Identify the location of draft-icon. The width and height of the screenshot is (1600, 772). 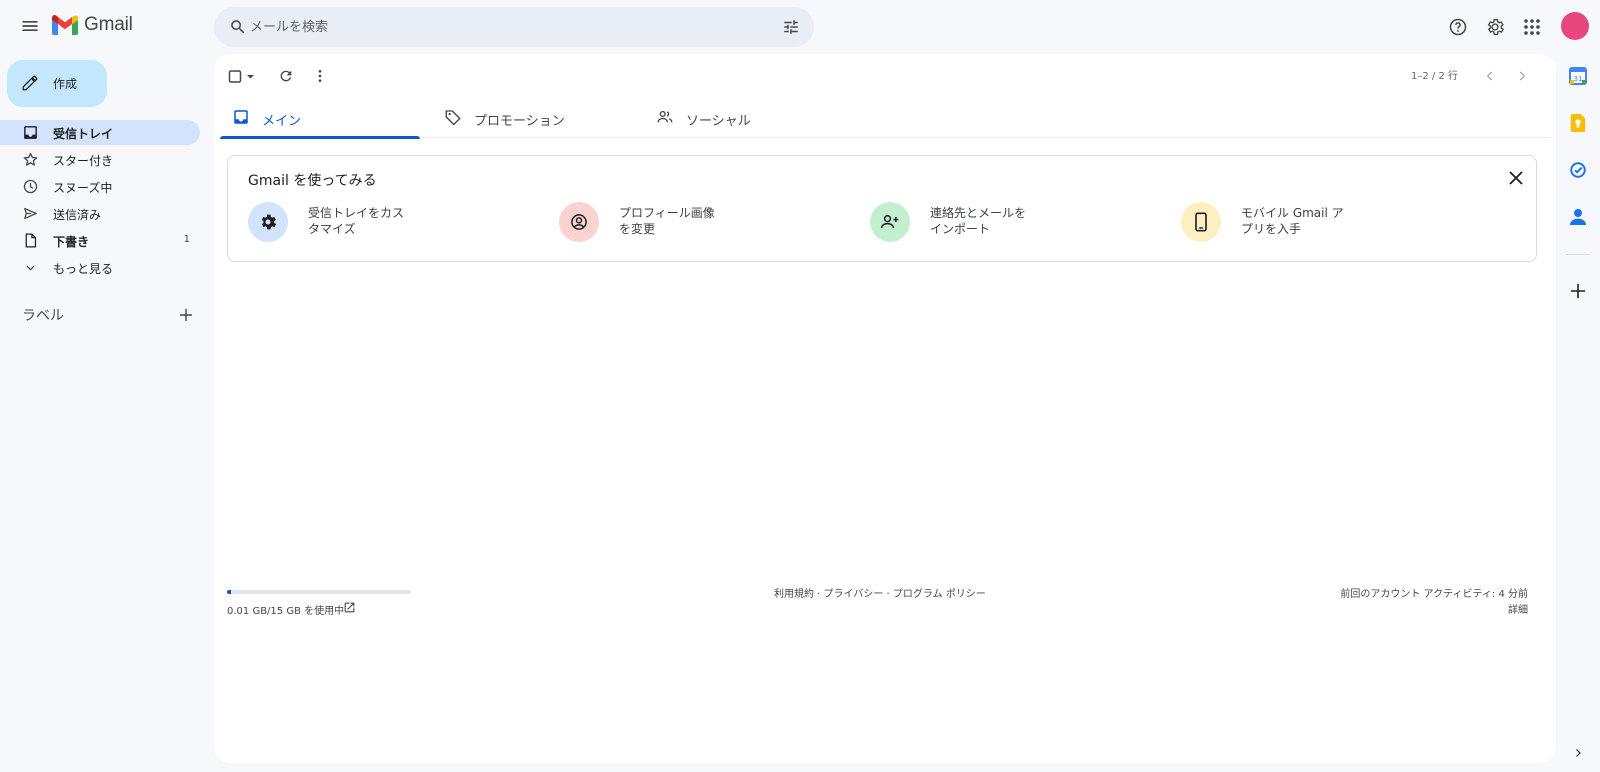
(31, 240).